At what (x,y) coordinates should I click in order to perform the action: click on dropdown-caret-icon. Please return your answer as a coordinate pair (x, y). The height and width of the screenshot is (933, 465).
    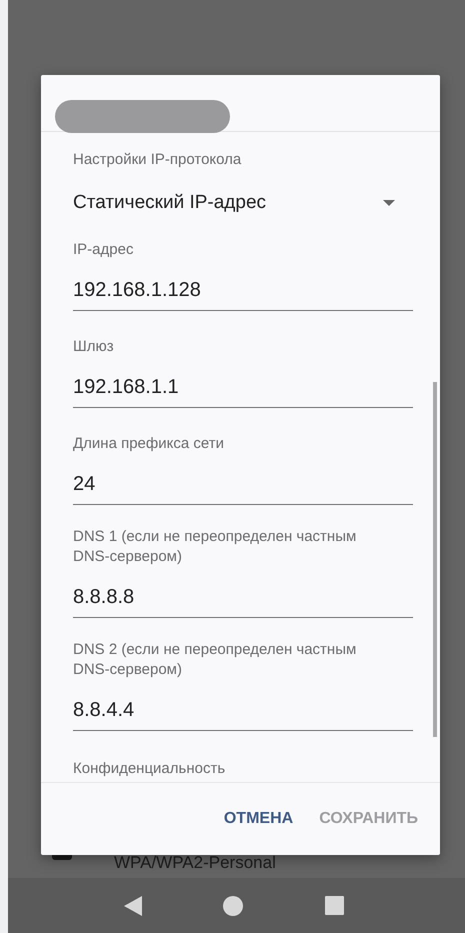
    Looking at the image, I should click on (389, 203).